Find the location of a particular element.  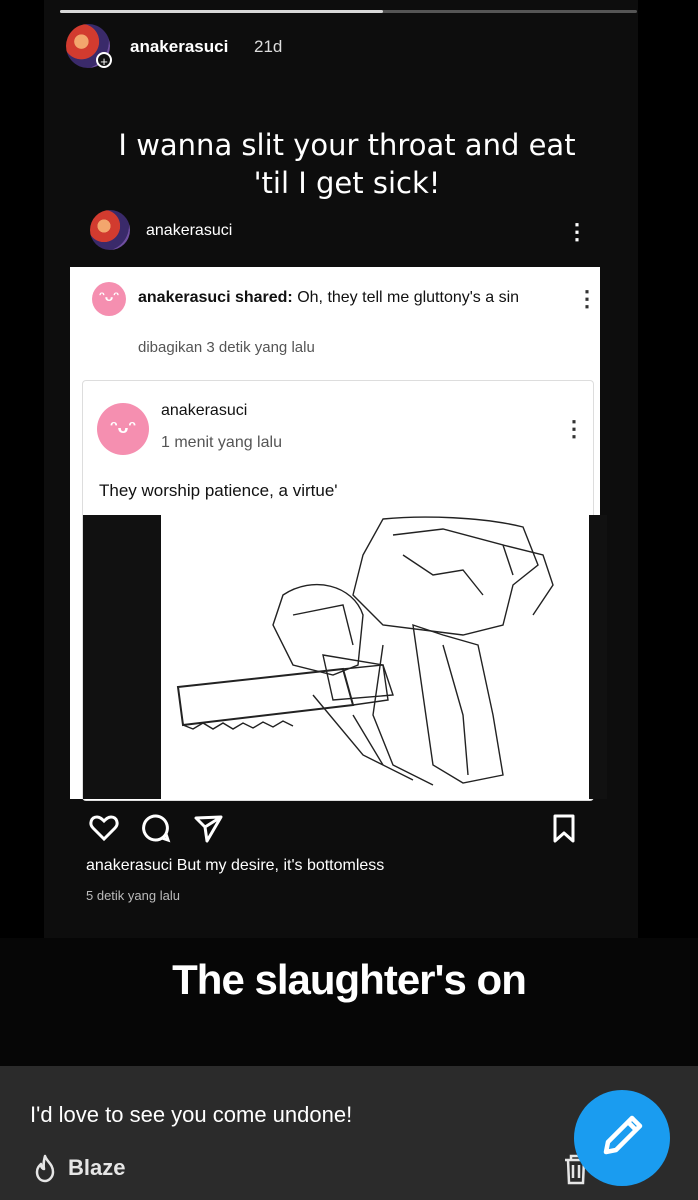

inner-username: anakerasuci is located at coordinates (204, 411).